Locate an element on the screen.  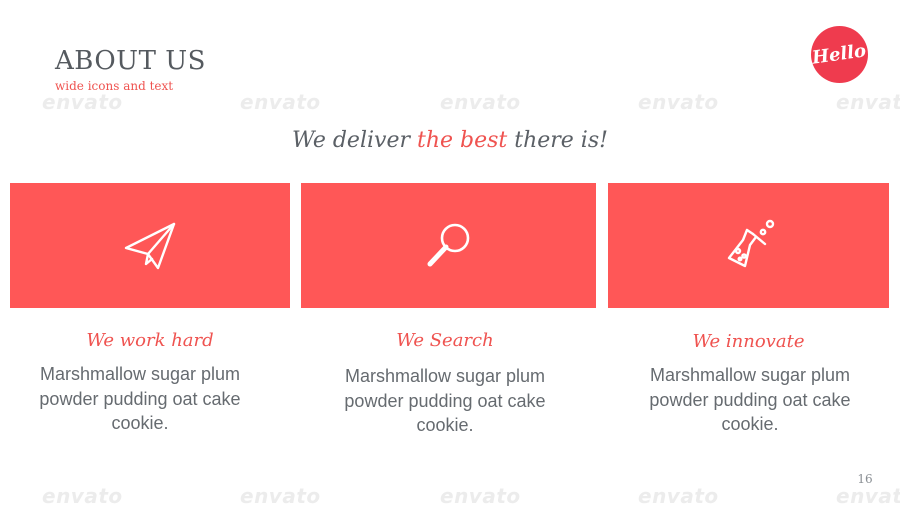
feature-title: We innovate is located at coordinates (748, 341).